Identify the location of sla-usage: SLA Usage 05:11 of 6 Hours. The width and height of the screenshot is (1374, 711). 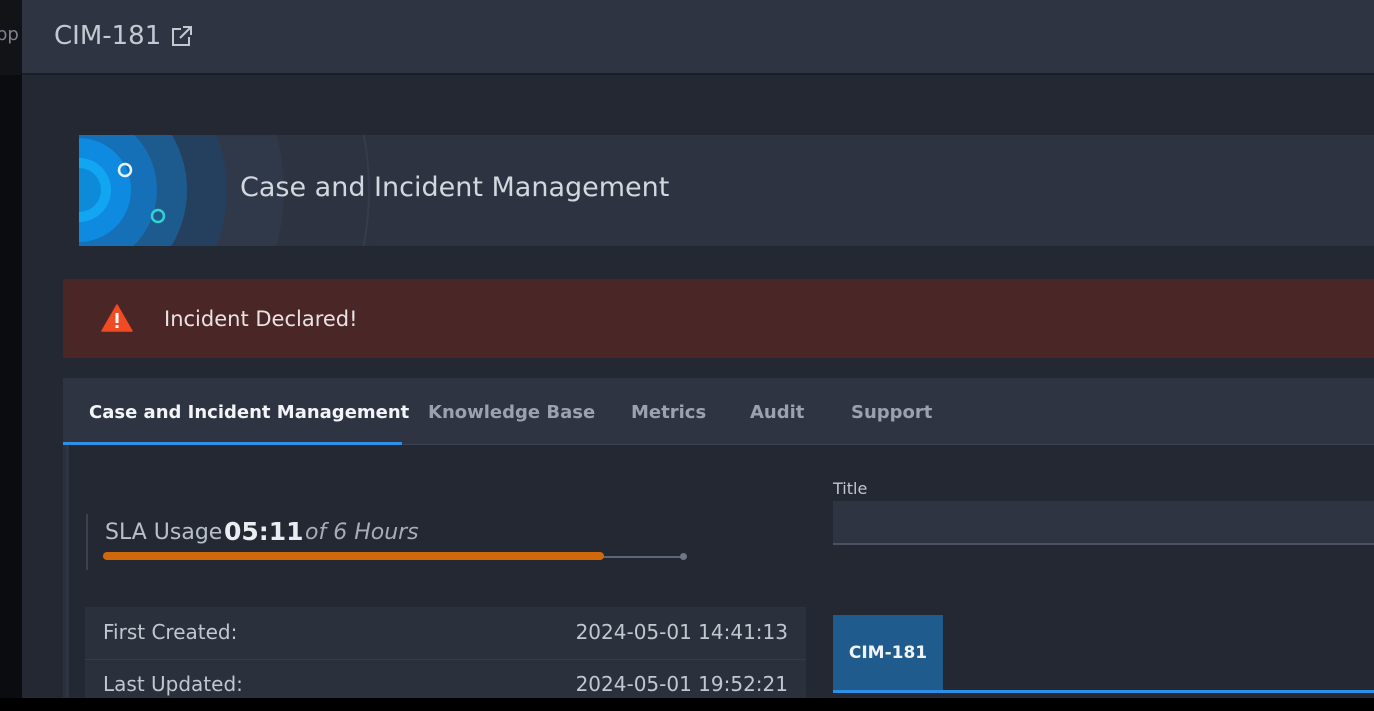
(397, 542).